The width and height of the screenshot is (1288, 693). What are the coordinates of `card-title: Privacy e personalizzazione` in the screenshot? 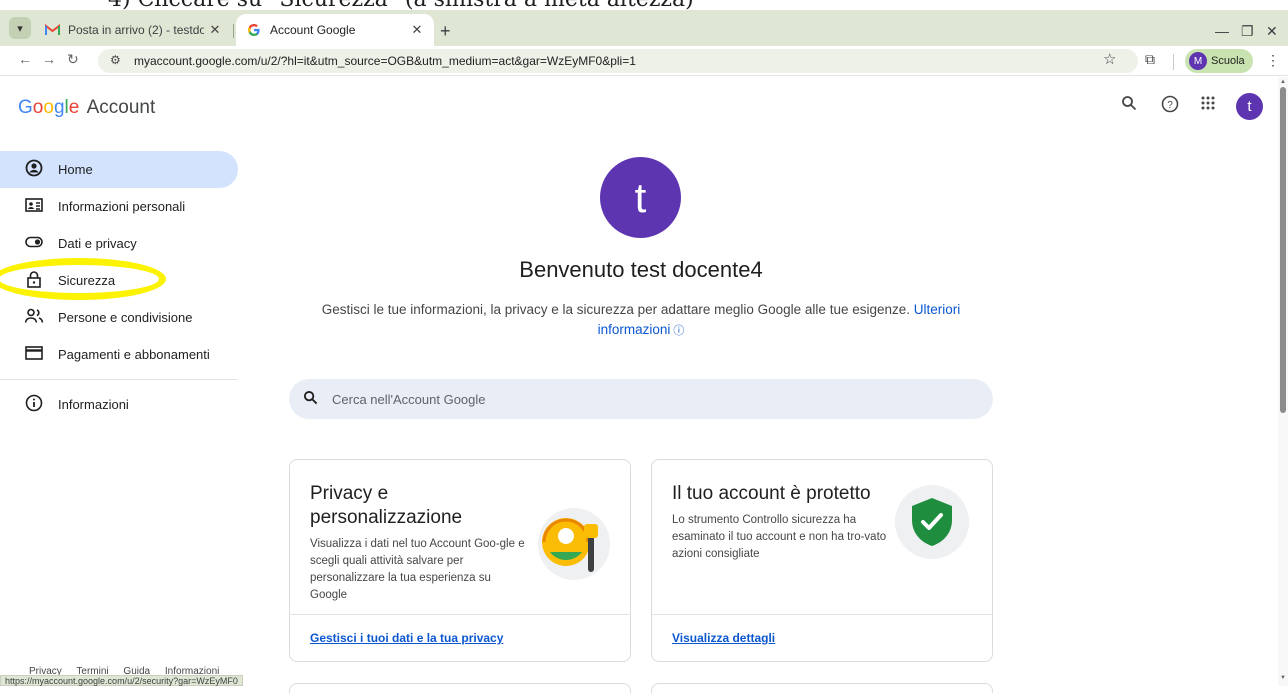 It's located at (386, 505).